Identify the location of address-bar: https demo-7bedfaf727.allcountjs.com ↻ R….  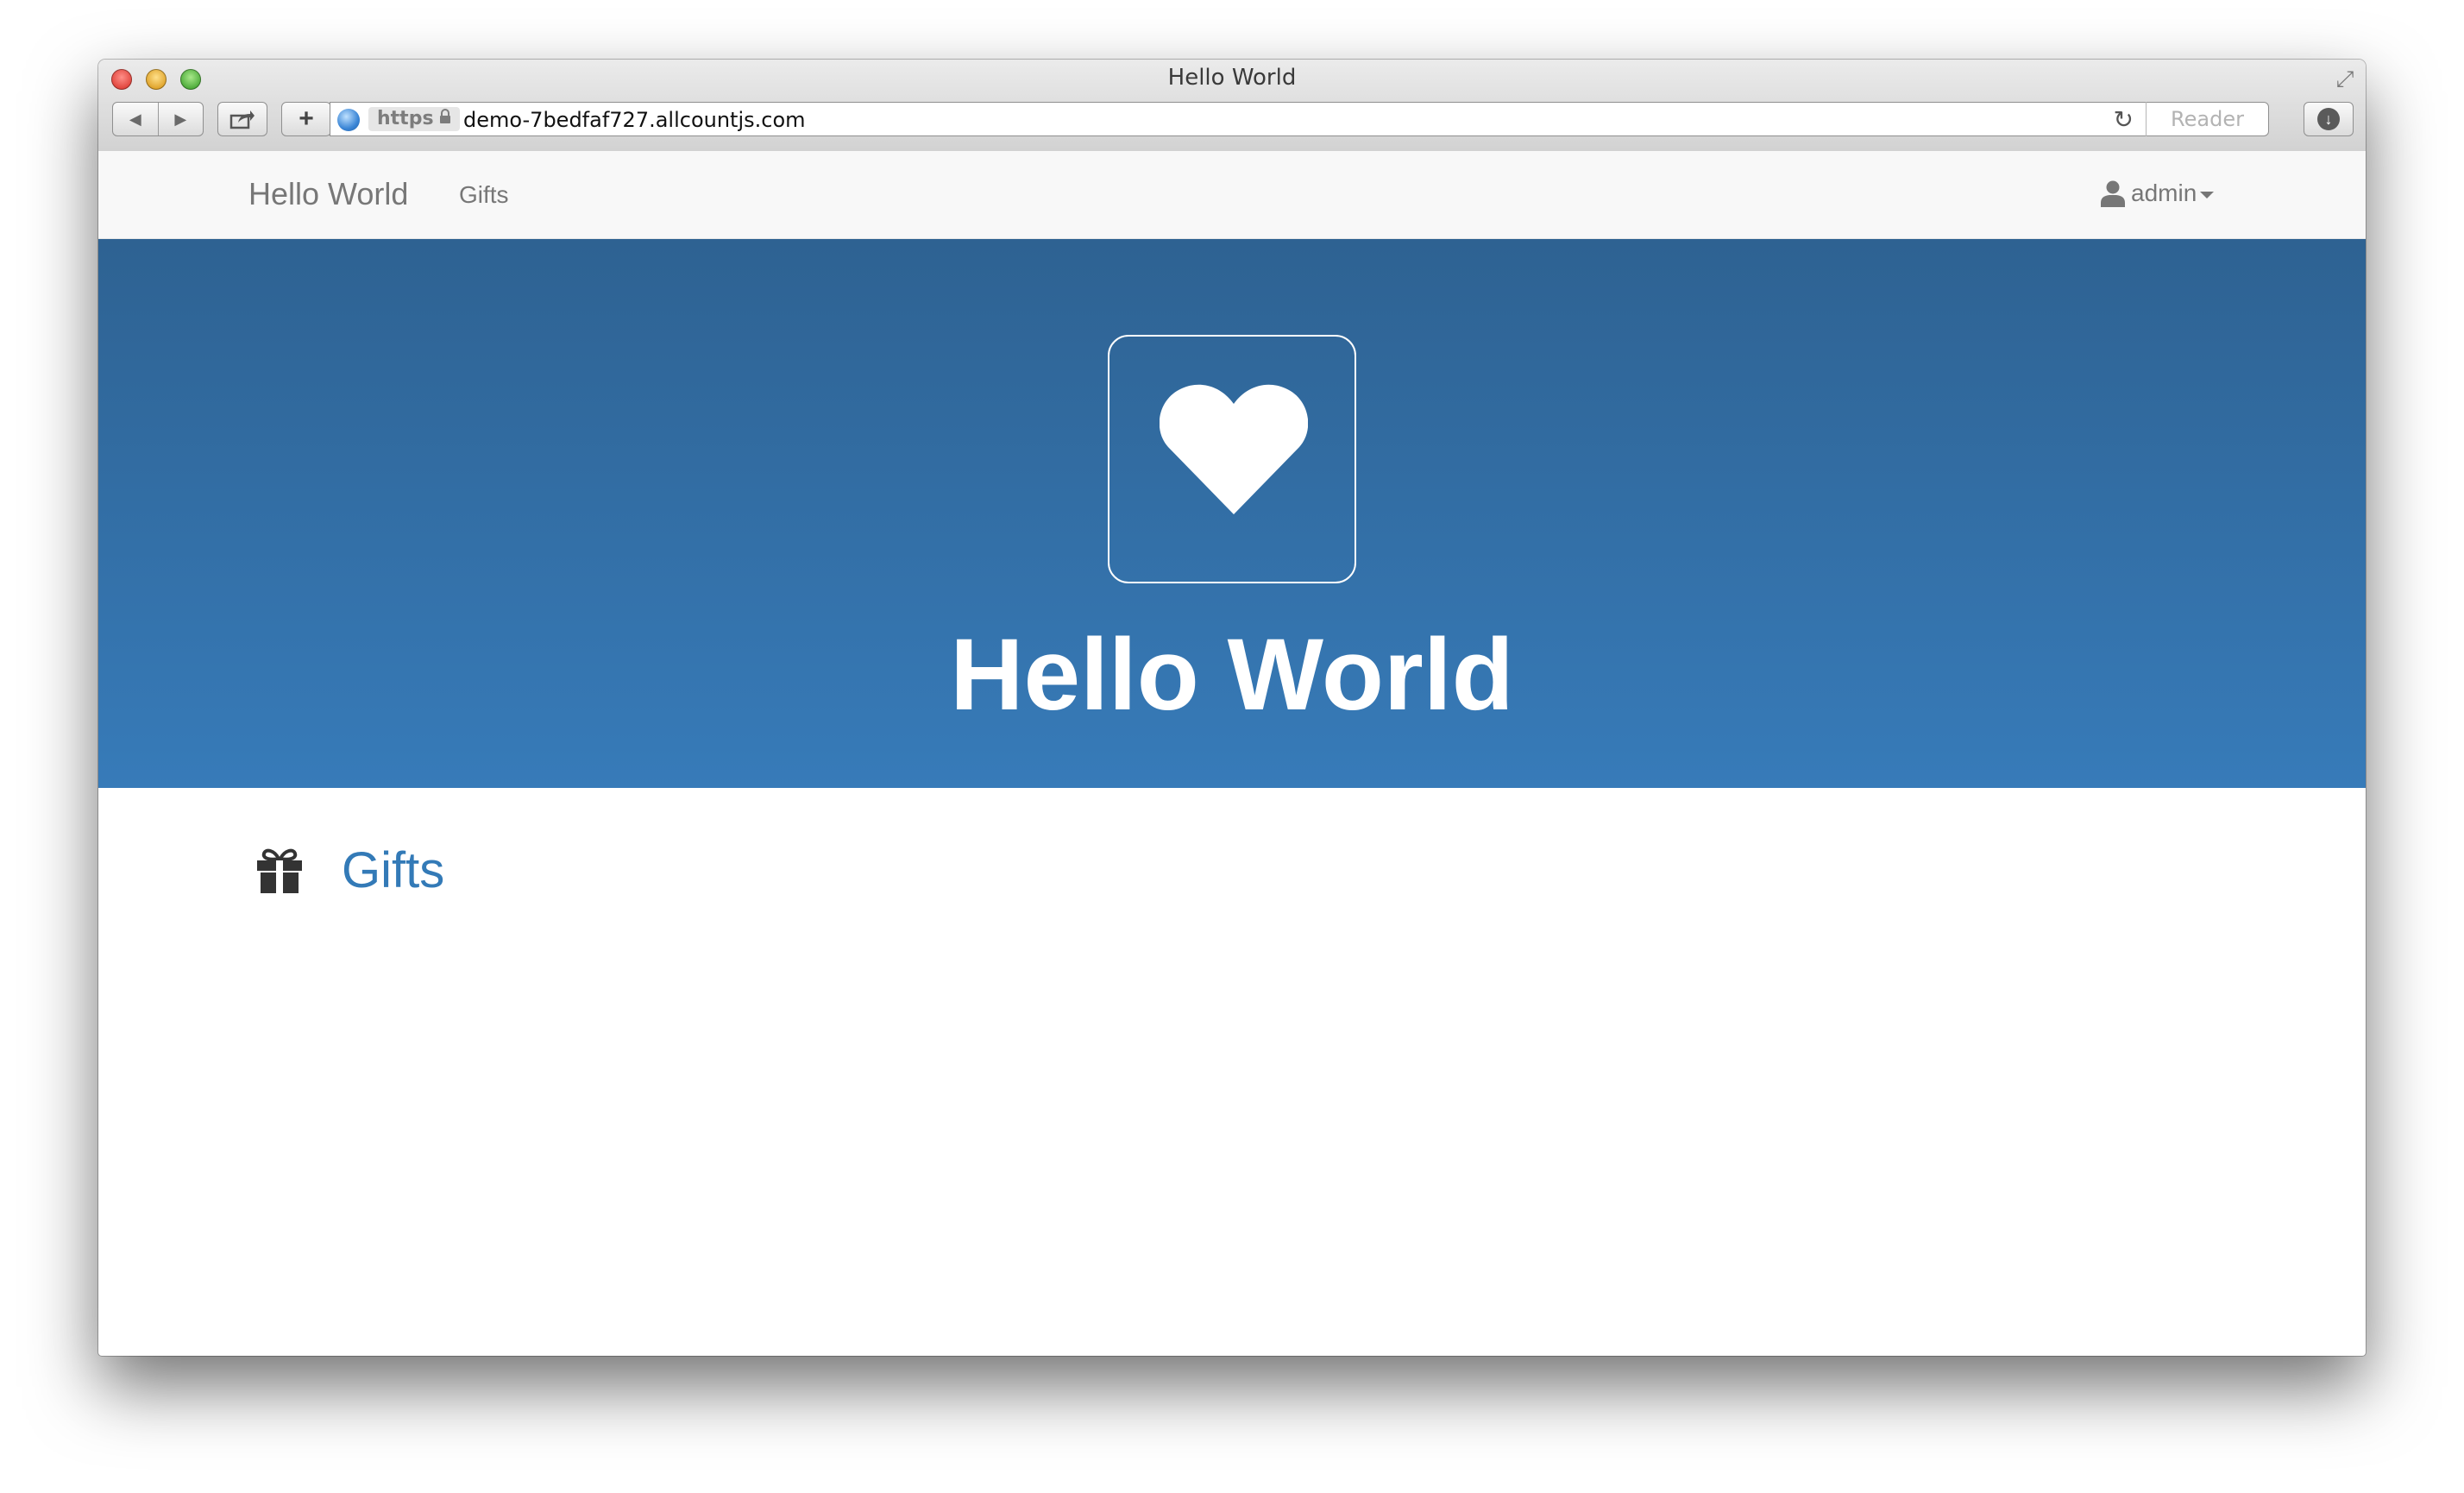
(1300, 119).